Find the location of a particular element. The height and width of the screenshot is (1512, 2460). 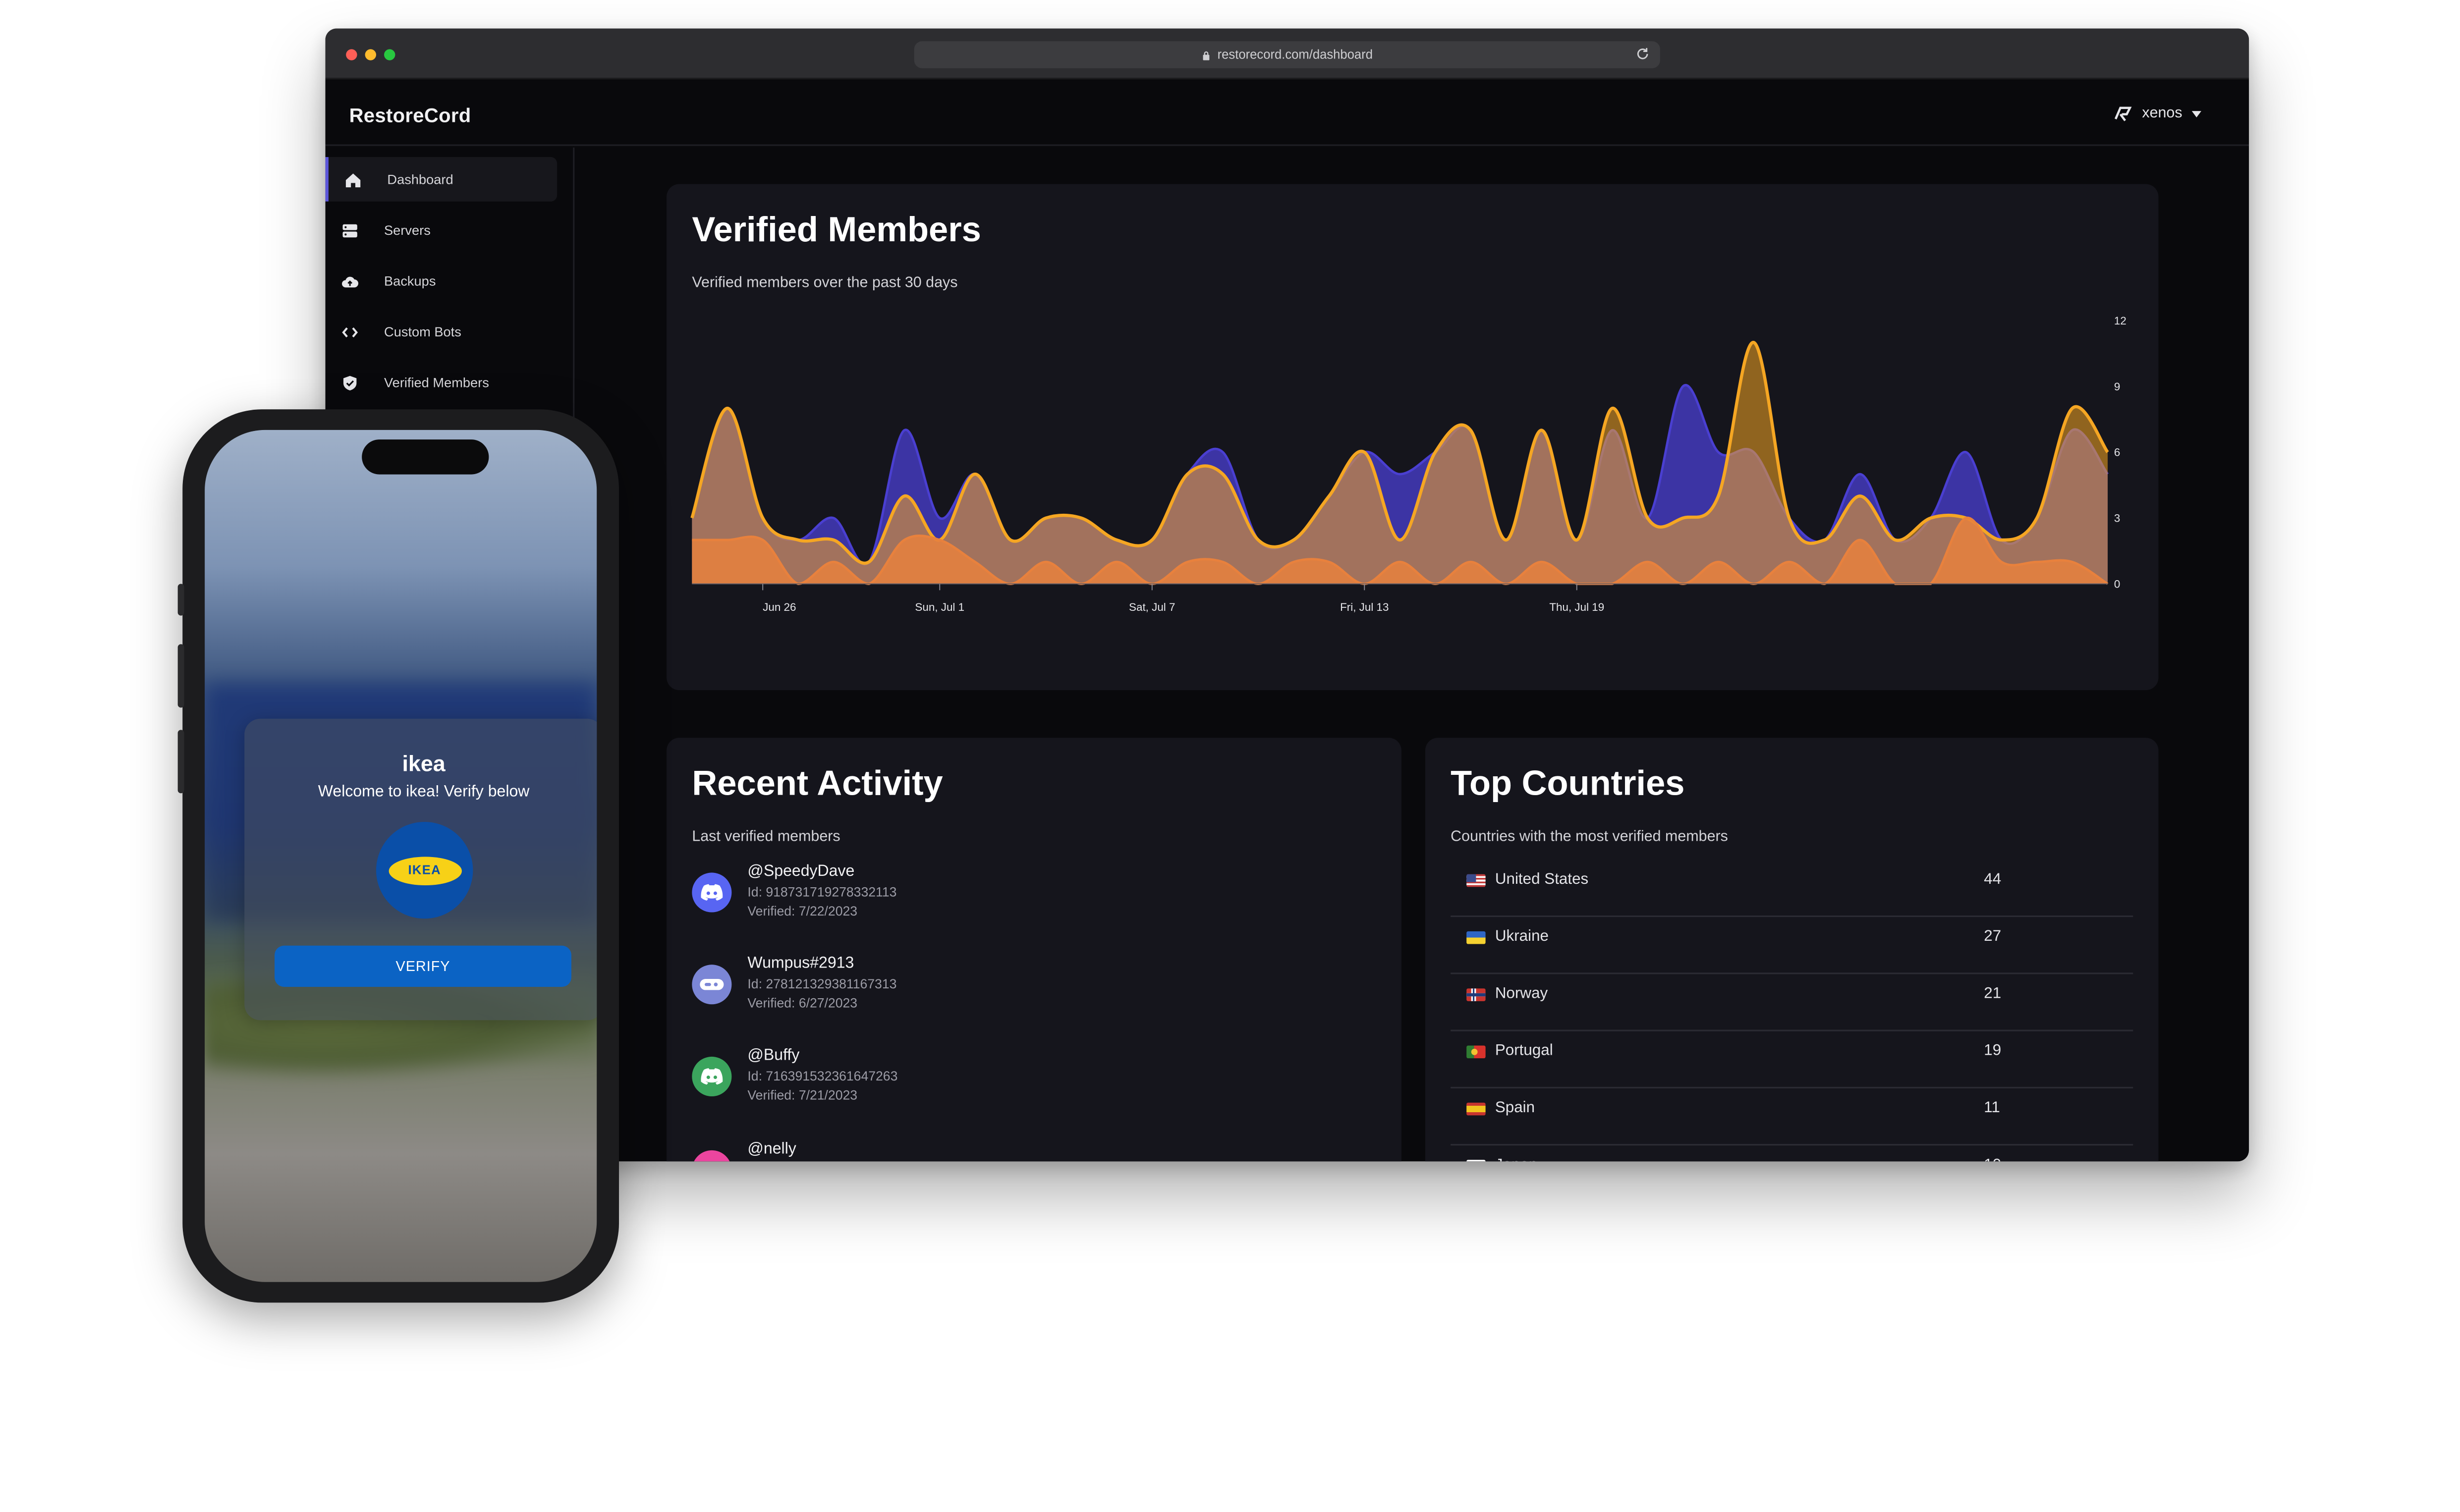

recent-activity-title: Recent Activity is located at coordinates (817, 783).